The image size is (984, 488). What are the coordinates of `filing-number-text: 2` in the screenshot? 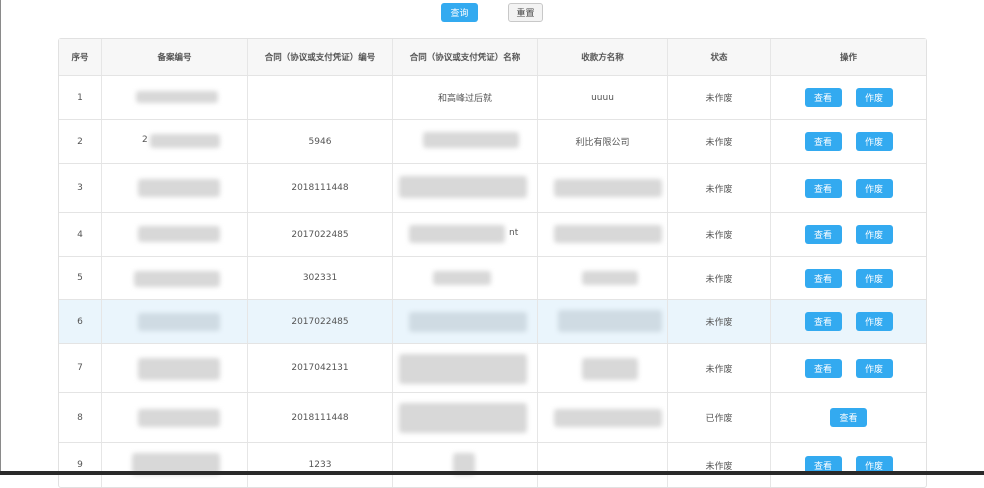 It's located at (145, 140).